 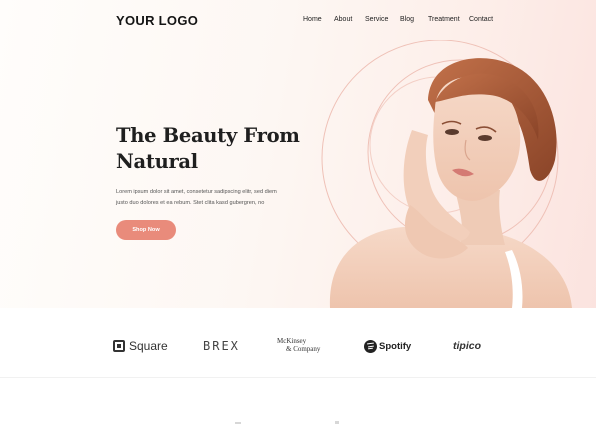 I want to click on brand-square-label: Square, so click(x=148, y=346).